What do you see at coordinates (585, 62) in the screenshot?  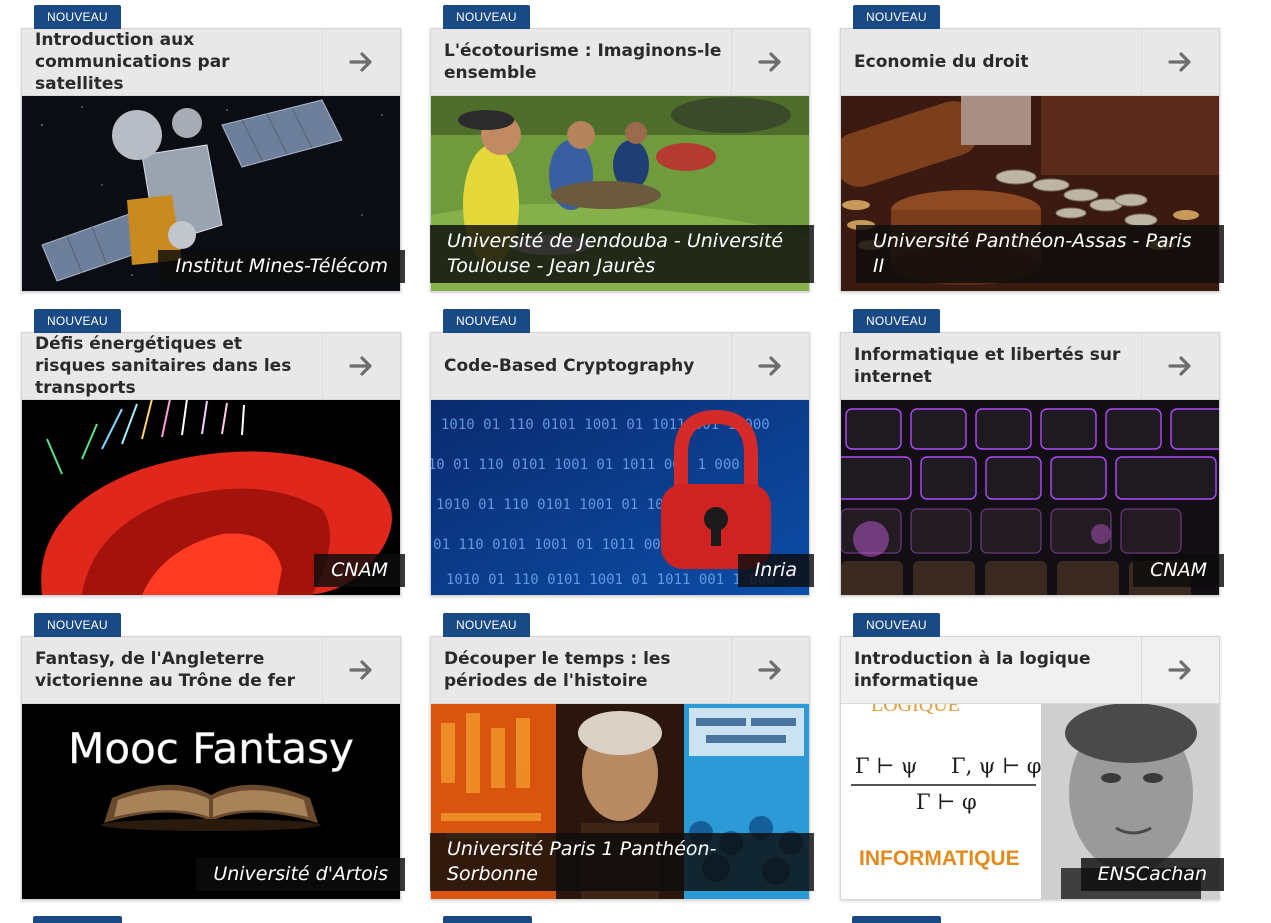 I see `course-title: L'écotourisme : Imaginons-le ensemble` at bounding box center [585, 62].